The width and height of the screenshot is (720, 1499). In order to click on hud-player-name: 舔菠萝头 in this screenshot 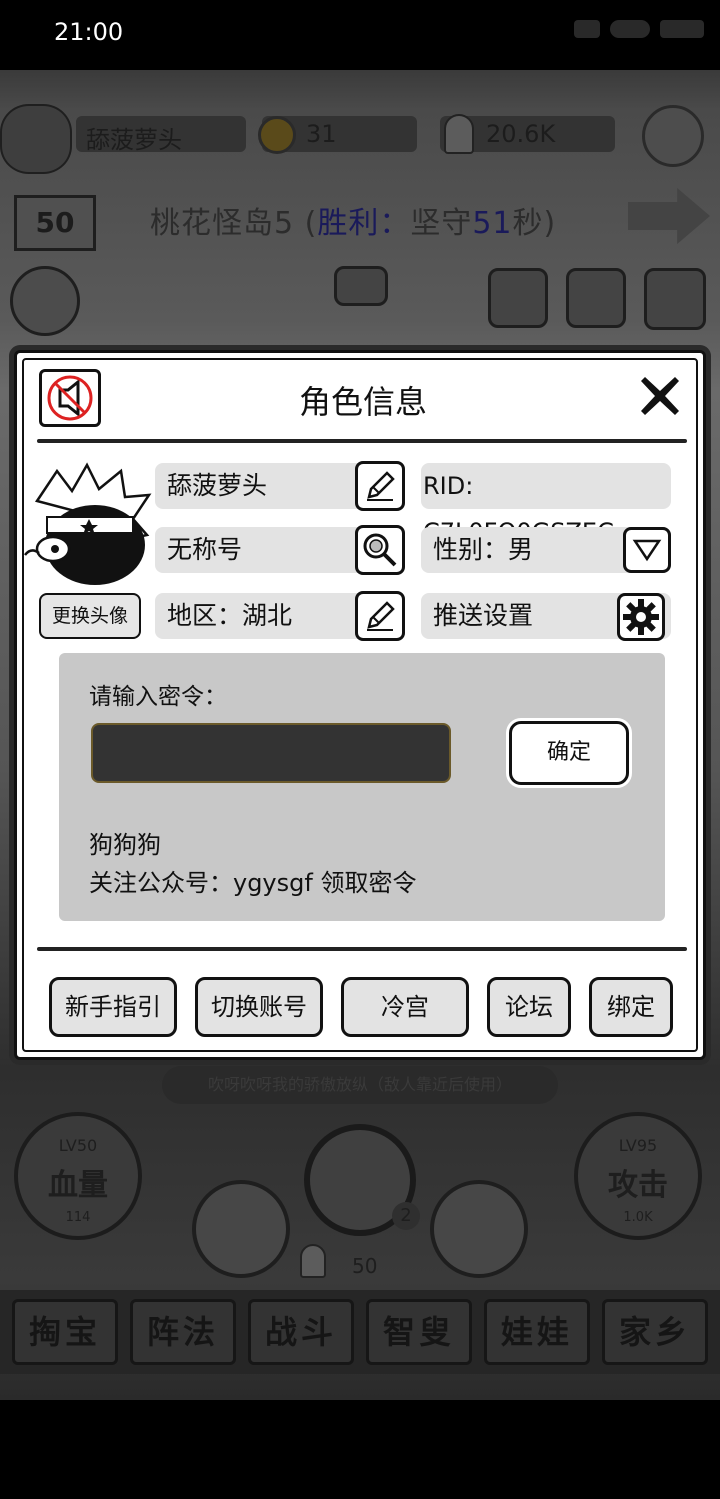, I will do `click(134, 140)`.